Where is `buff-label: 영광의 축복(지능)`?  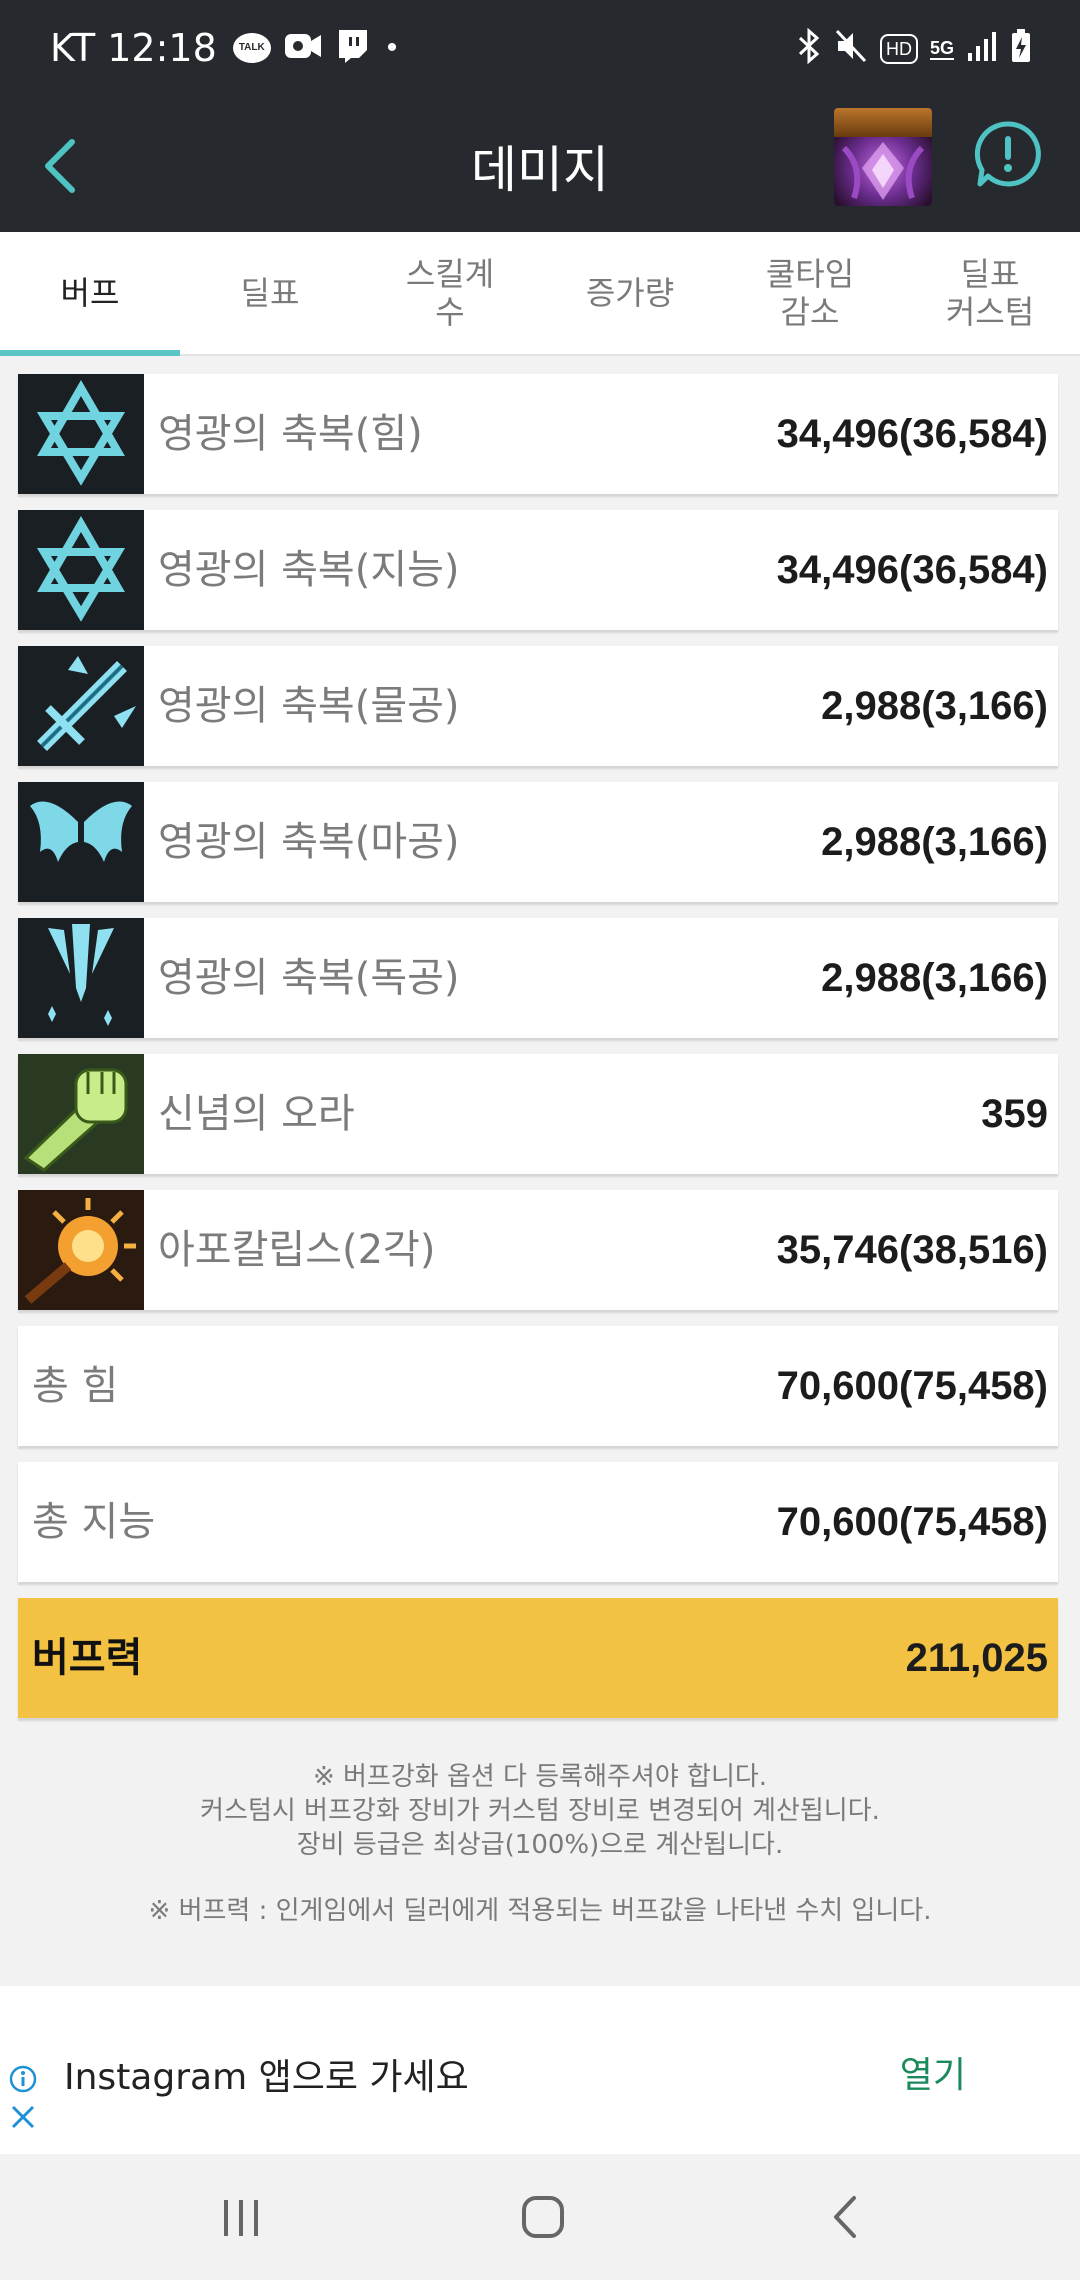
buff-label: 영광의 축복(지능) is located at coordinates (309, 570).